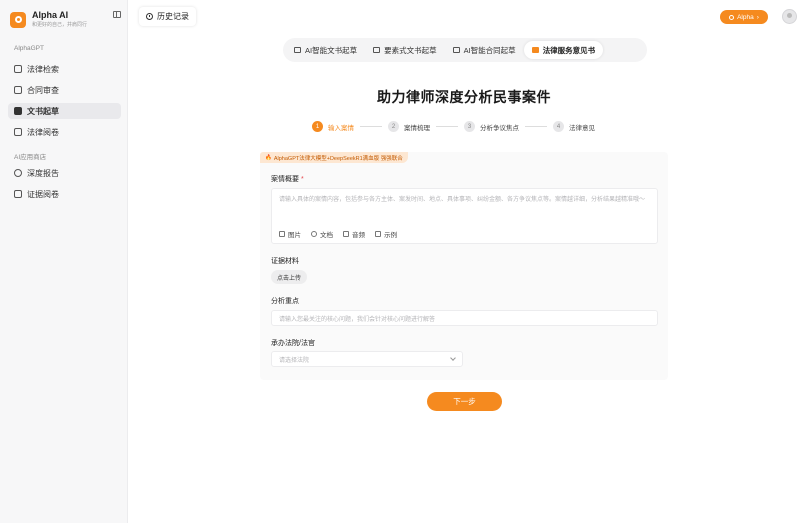 Image resolution: width=800 pixels, height=523 pixels. Describe the element at coordinates (569, 50) in the screenshot. I see `tab-label: 法律服务意见书` at that location.